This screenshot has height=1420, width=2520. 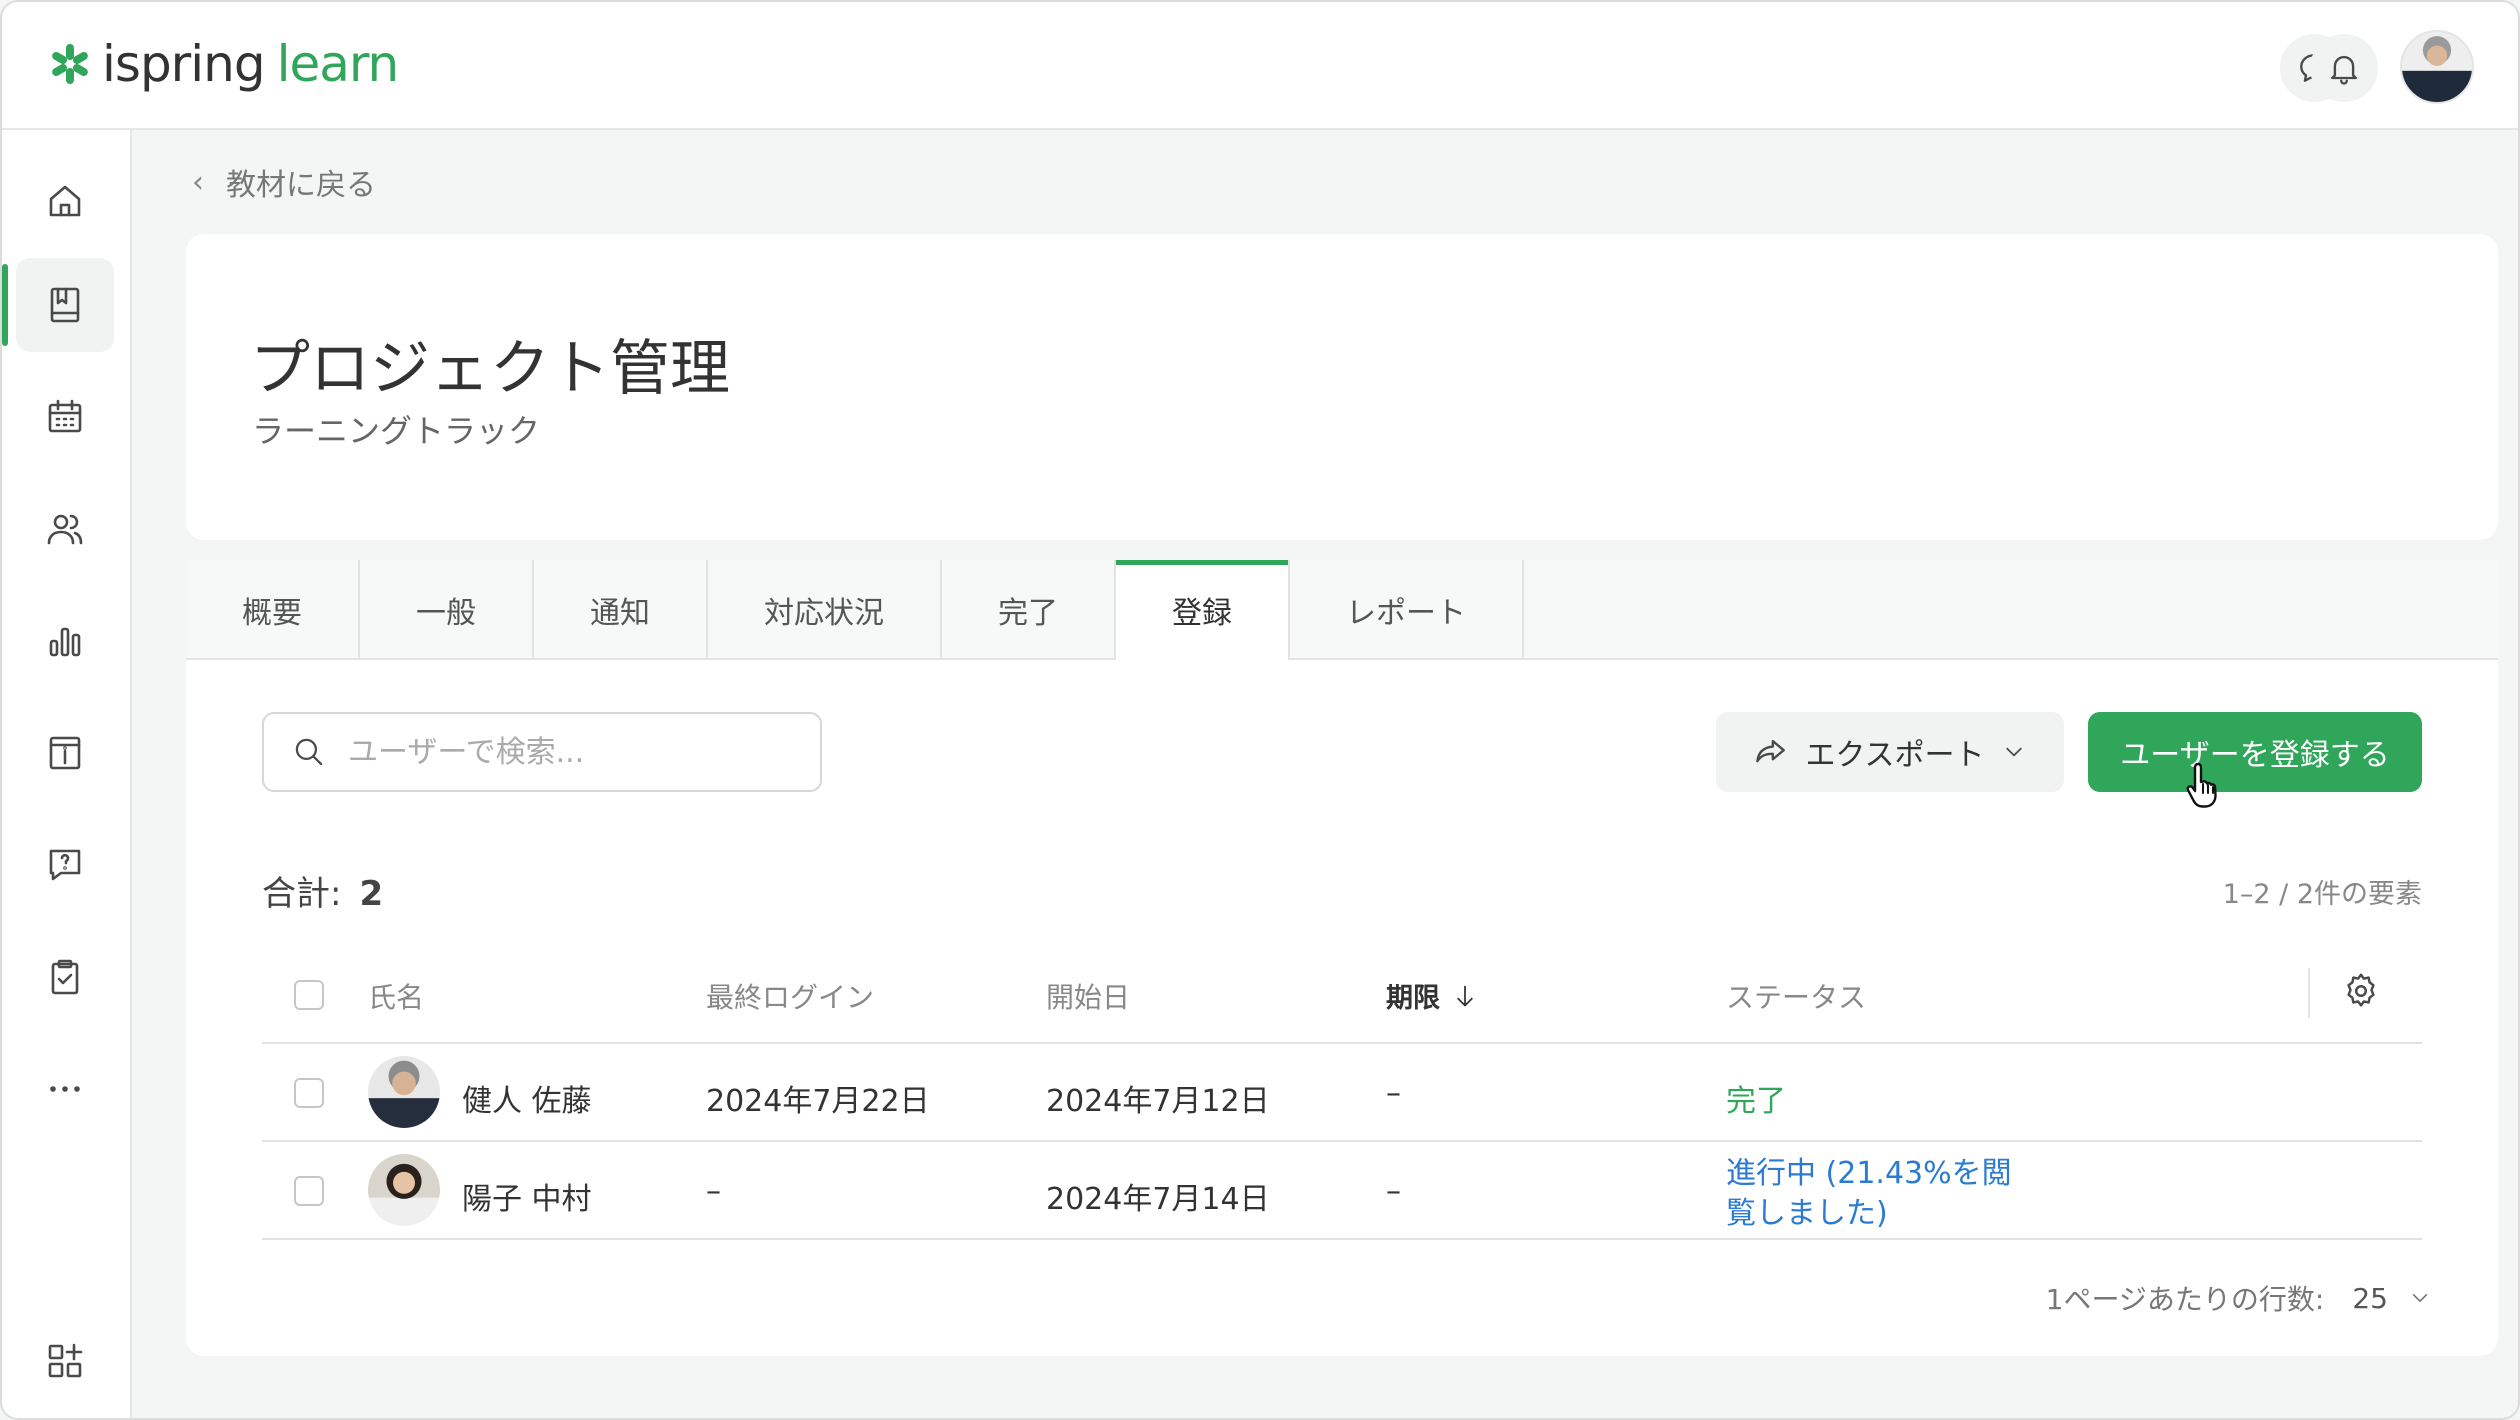 What do you see at coordinates (490, 369) in the screenshot?
I see `page-title: プロジェクト管理` at bounding box center [490, 369].